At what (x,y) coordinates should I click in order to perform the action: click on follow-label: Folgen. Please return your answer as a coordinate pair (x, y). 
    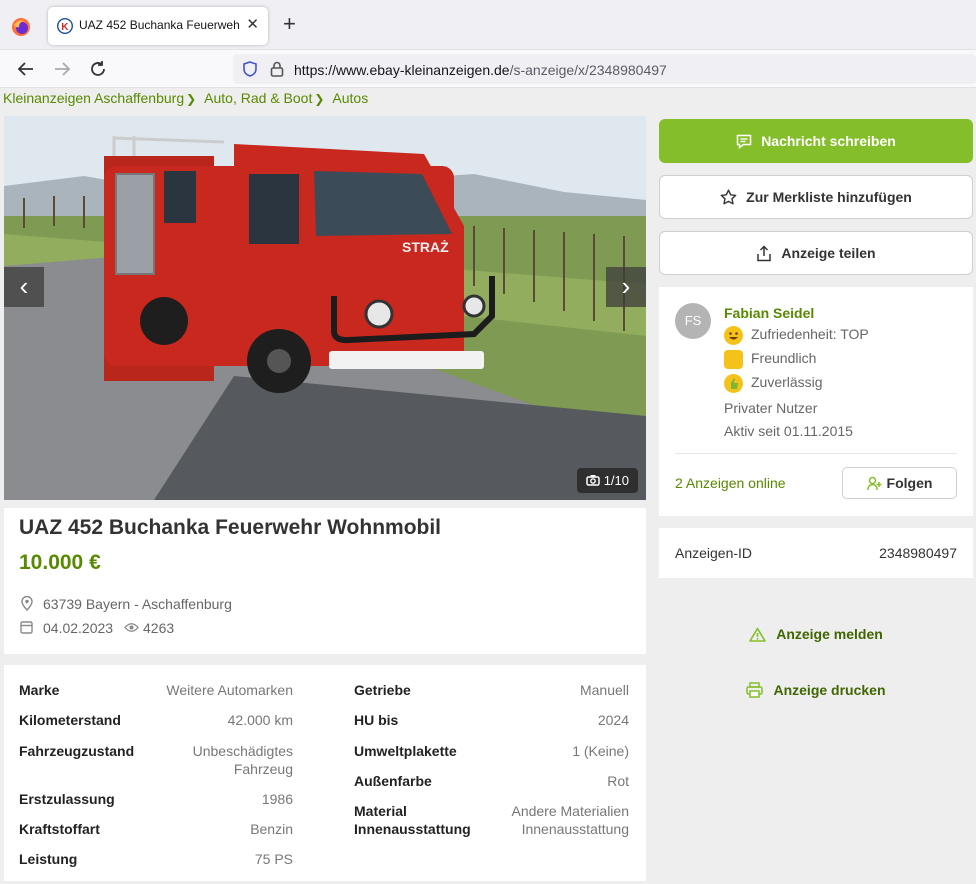
    Looking at the image, I should click on (909, 483).